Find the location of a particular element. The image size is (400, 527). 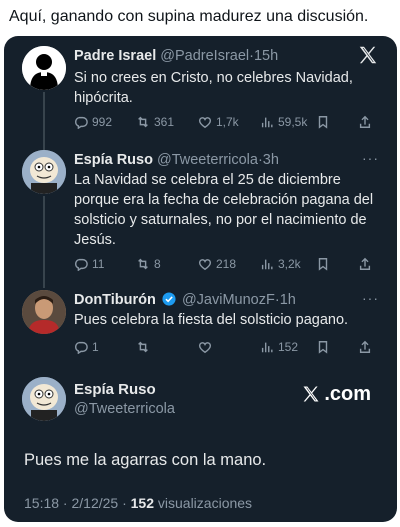

x-logo-icon is located at coordinates (311, 394).